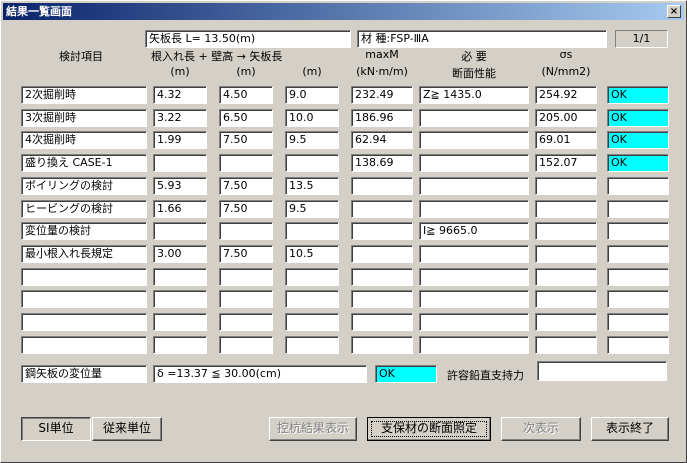 The width and height of the screenshot is (687, 463). What do you see at coordinates (84, 95) in the screenshot?
I see `row-item-field: 2次掘削時` at bounding box center [84, 95].